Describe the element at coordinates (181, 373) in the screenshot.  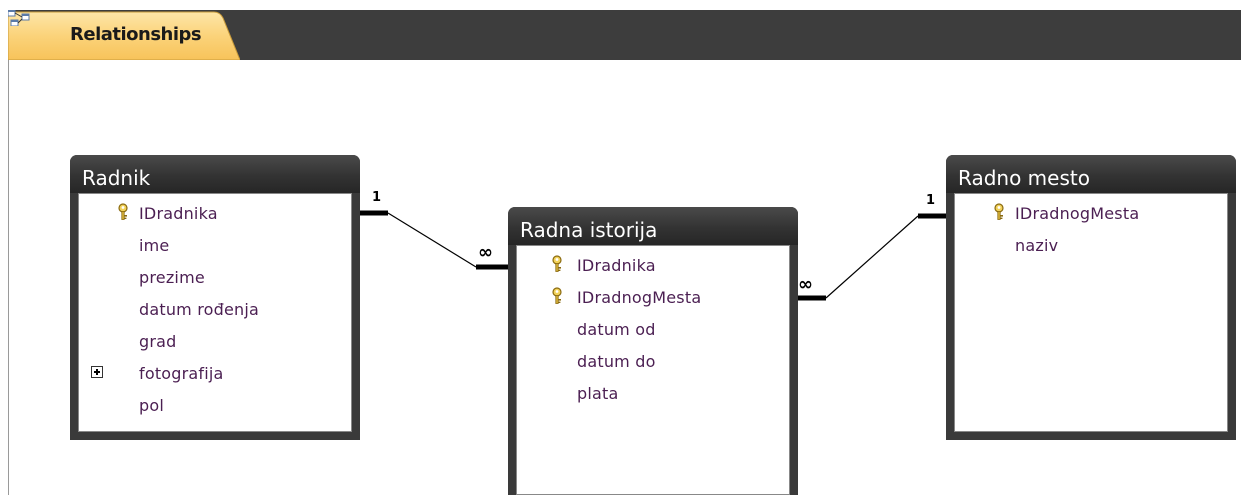
I see `field-fotografija: fotografija` at that location.